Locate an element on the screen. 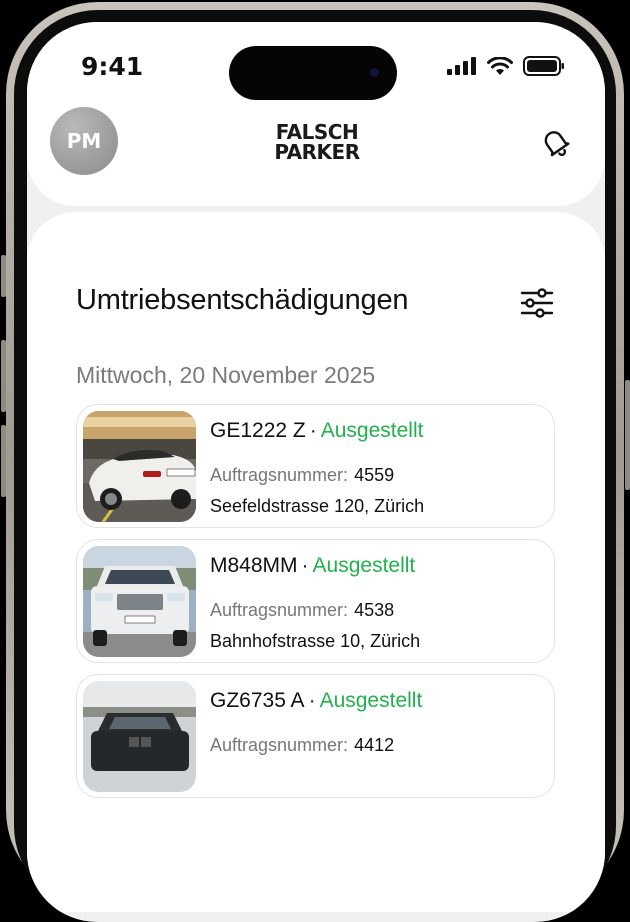 This screenshot has height=922, width=630. order-info: Auftragsnummer: 4412 is located at coordinates (302, 745).